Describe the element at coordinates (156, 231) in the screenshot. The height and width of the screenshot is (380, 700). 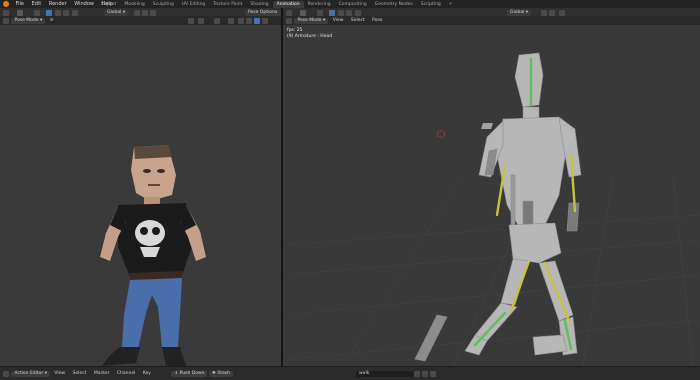
I see `skull-eye-right` at that location.